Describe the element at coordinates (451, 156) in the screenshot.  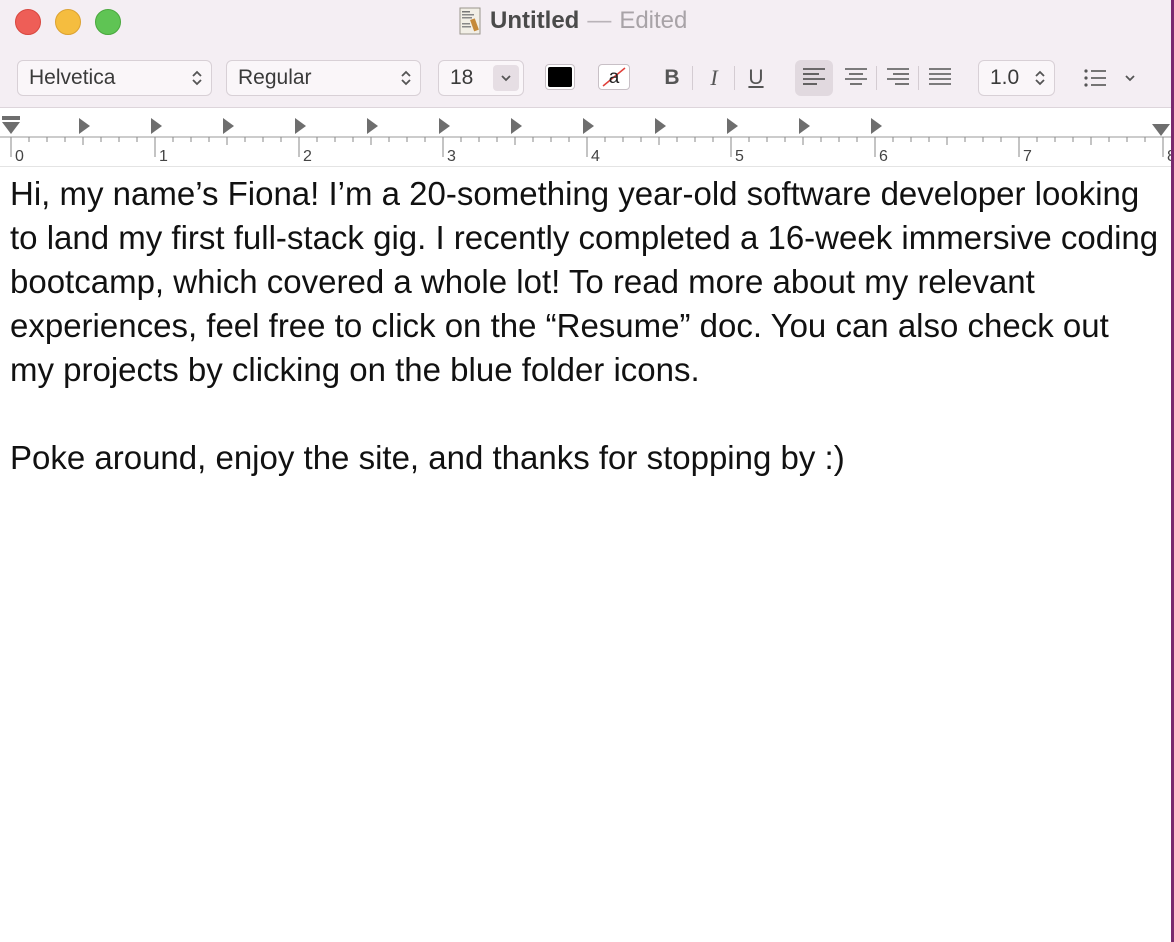
I see `ruler-label: 3` at that location.